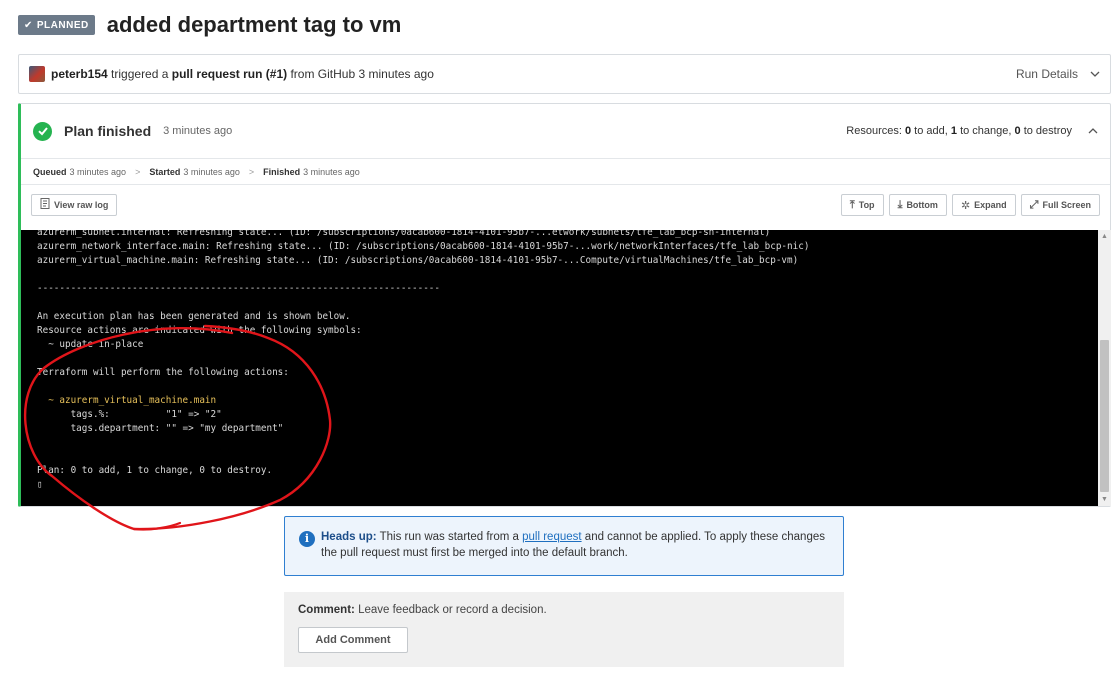 The height and width of the screenshot is (697, 1118). What do you see at coordinates (1034, 204) in the screenshot?
I see `fullscreen-icon: ⤢` at bounding box center [1034, 204].